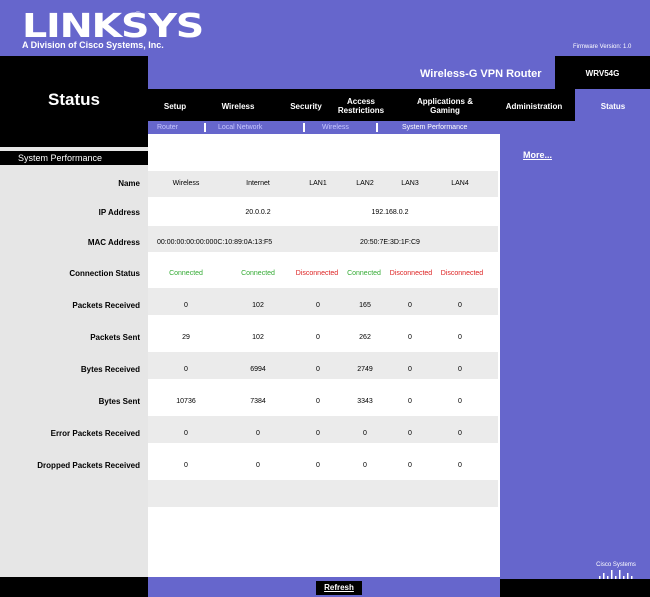 The image size is (650, 597). Describe the element at coordinates (361, 106) in the screenshot. I see `tab-access-restrictions: Access Restrictions` at that location.